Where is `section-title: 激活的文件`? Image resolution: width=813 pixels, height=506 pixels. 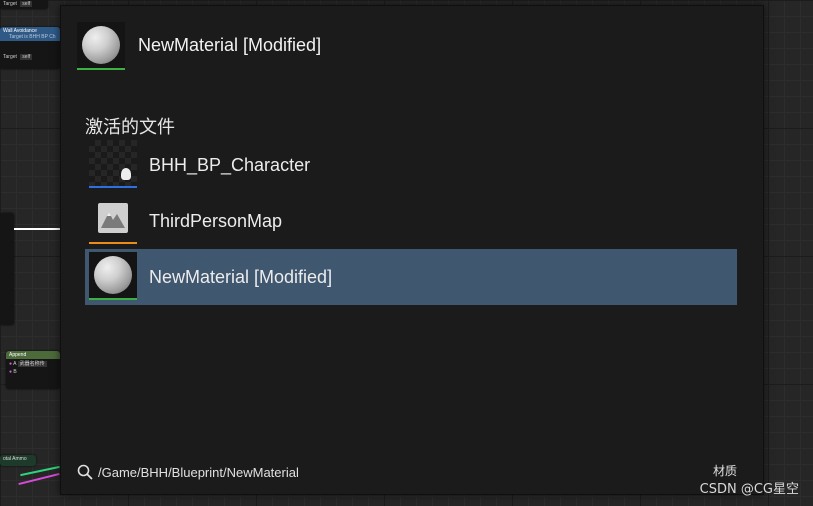
section-title: 激活的文件 is located at coordinates (130, 127).